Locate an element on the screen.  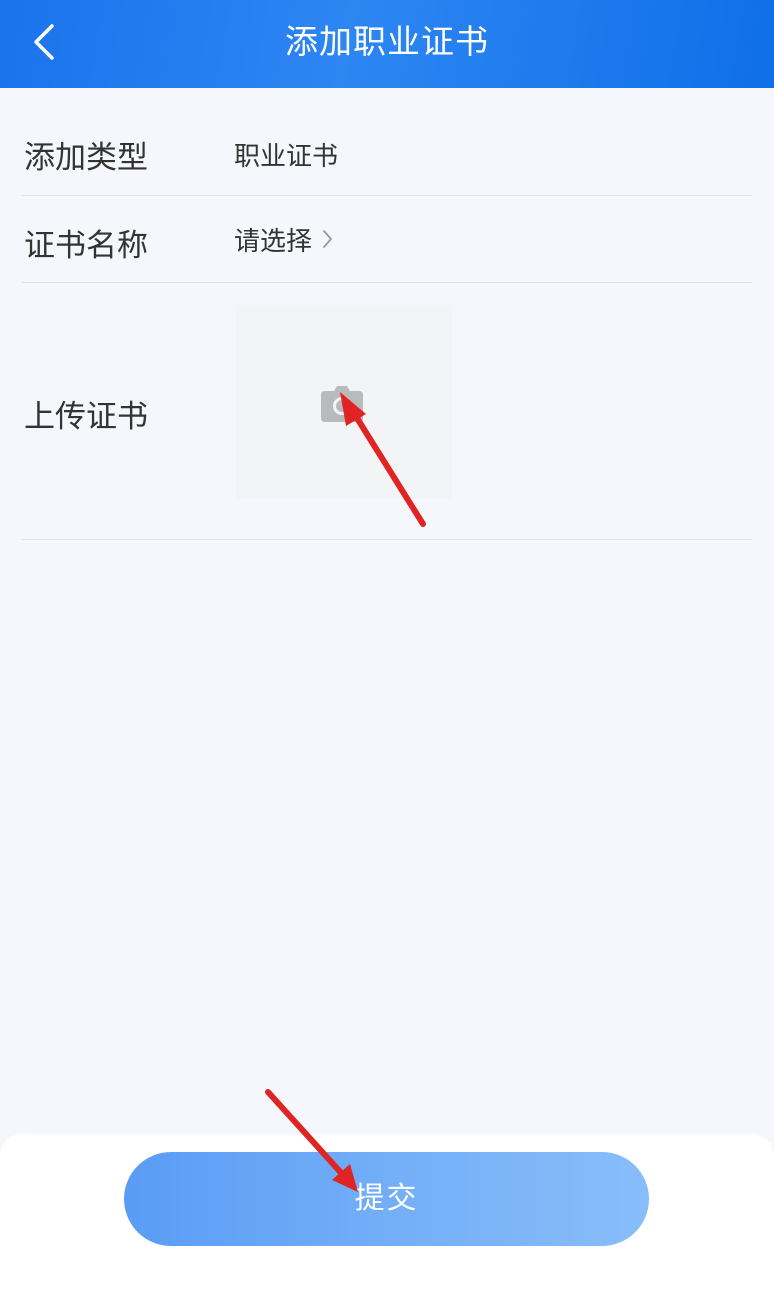
page-title: 添加职业证书 is located at coordinates (387, 41).